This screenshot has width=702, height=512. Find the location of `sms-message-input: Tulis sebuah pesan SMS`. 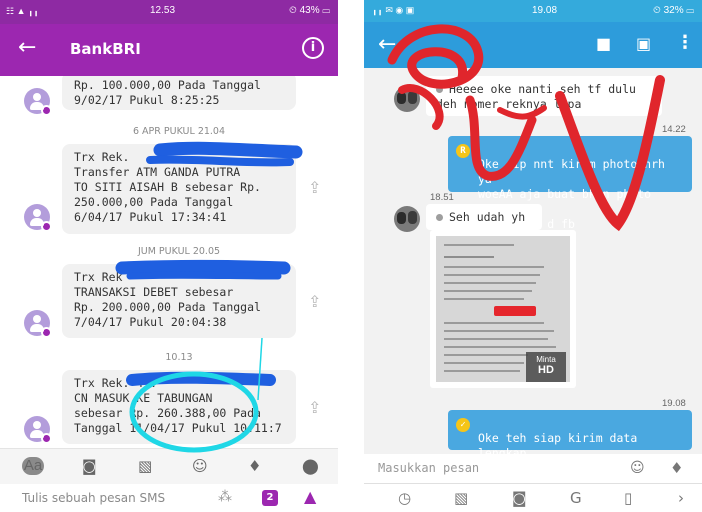

sms-message-input: Tulis sebuah pesan SMS is located at coordinates (93, 498).